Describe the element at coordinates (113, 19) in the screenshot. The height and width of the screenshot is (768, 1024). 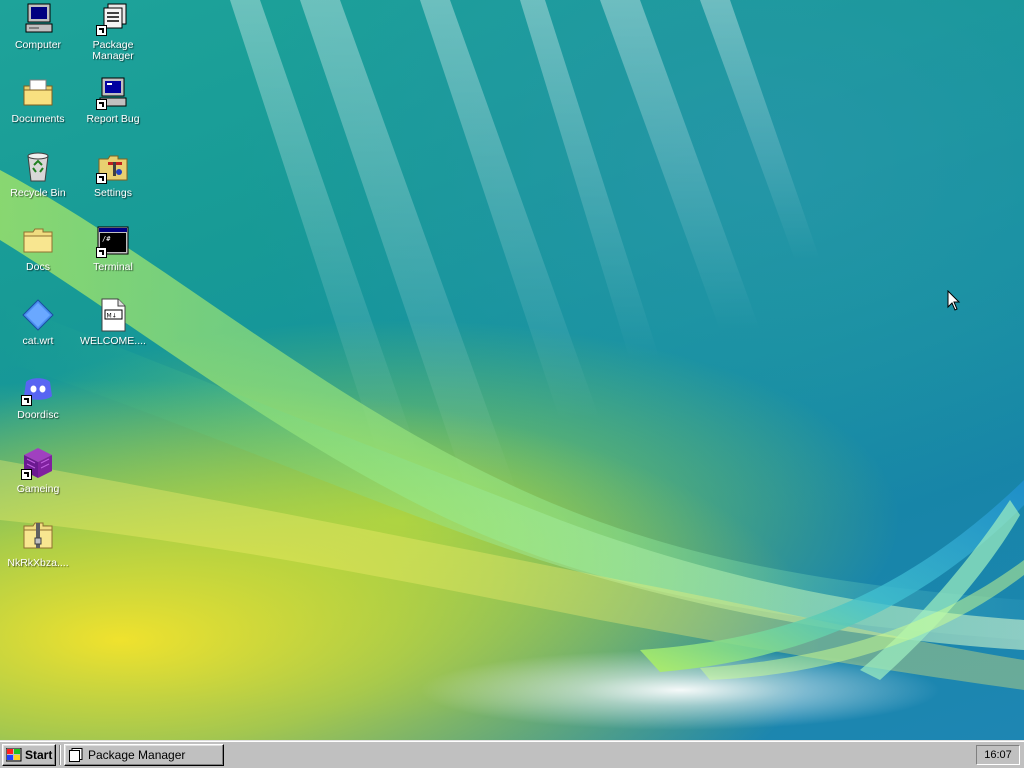
I see `package-manager-icon` at that location.